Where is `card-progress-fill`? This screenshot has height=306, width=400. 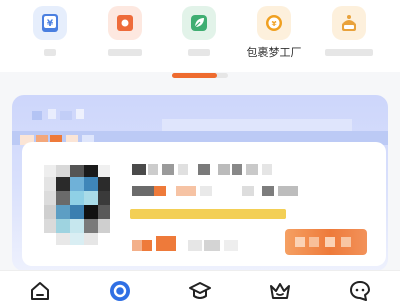 card-progress-fill is located at coordinates (208, 214).